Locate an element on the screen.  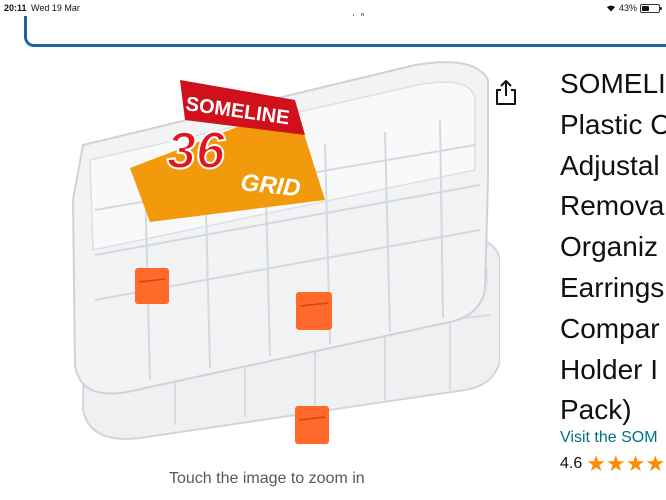
title-line: Organiz is located at coordinates (609, 247).